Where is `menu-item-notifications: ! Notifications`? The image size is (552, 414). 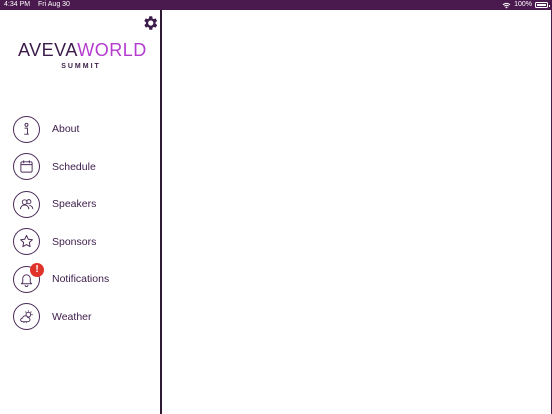 menu-item-notifications: ! Notifications is located at coordinates (85, 277).